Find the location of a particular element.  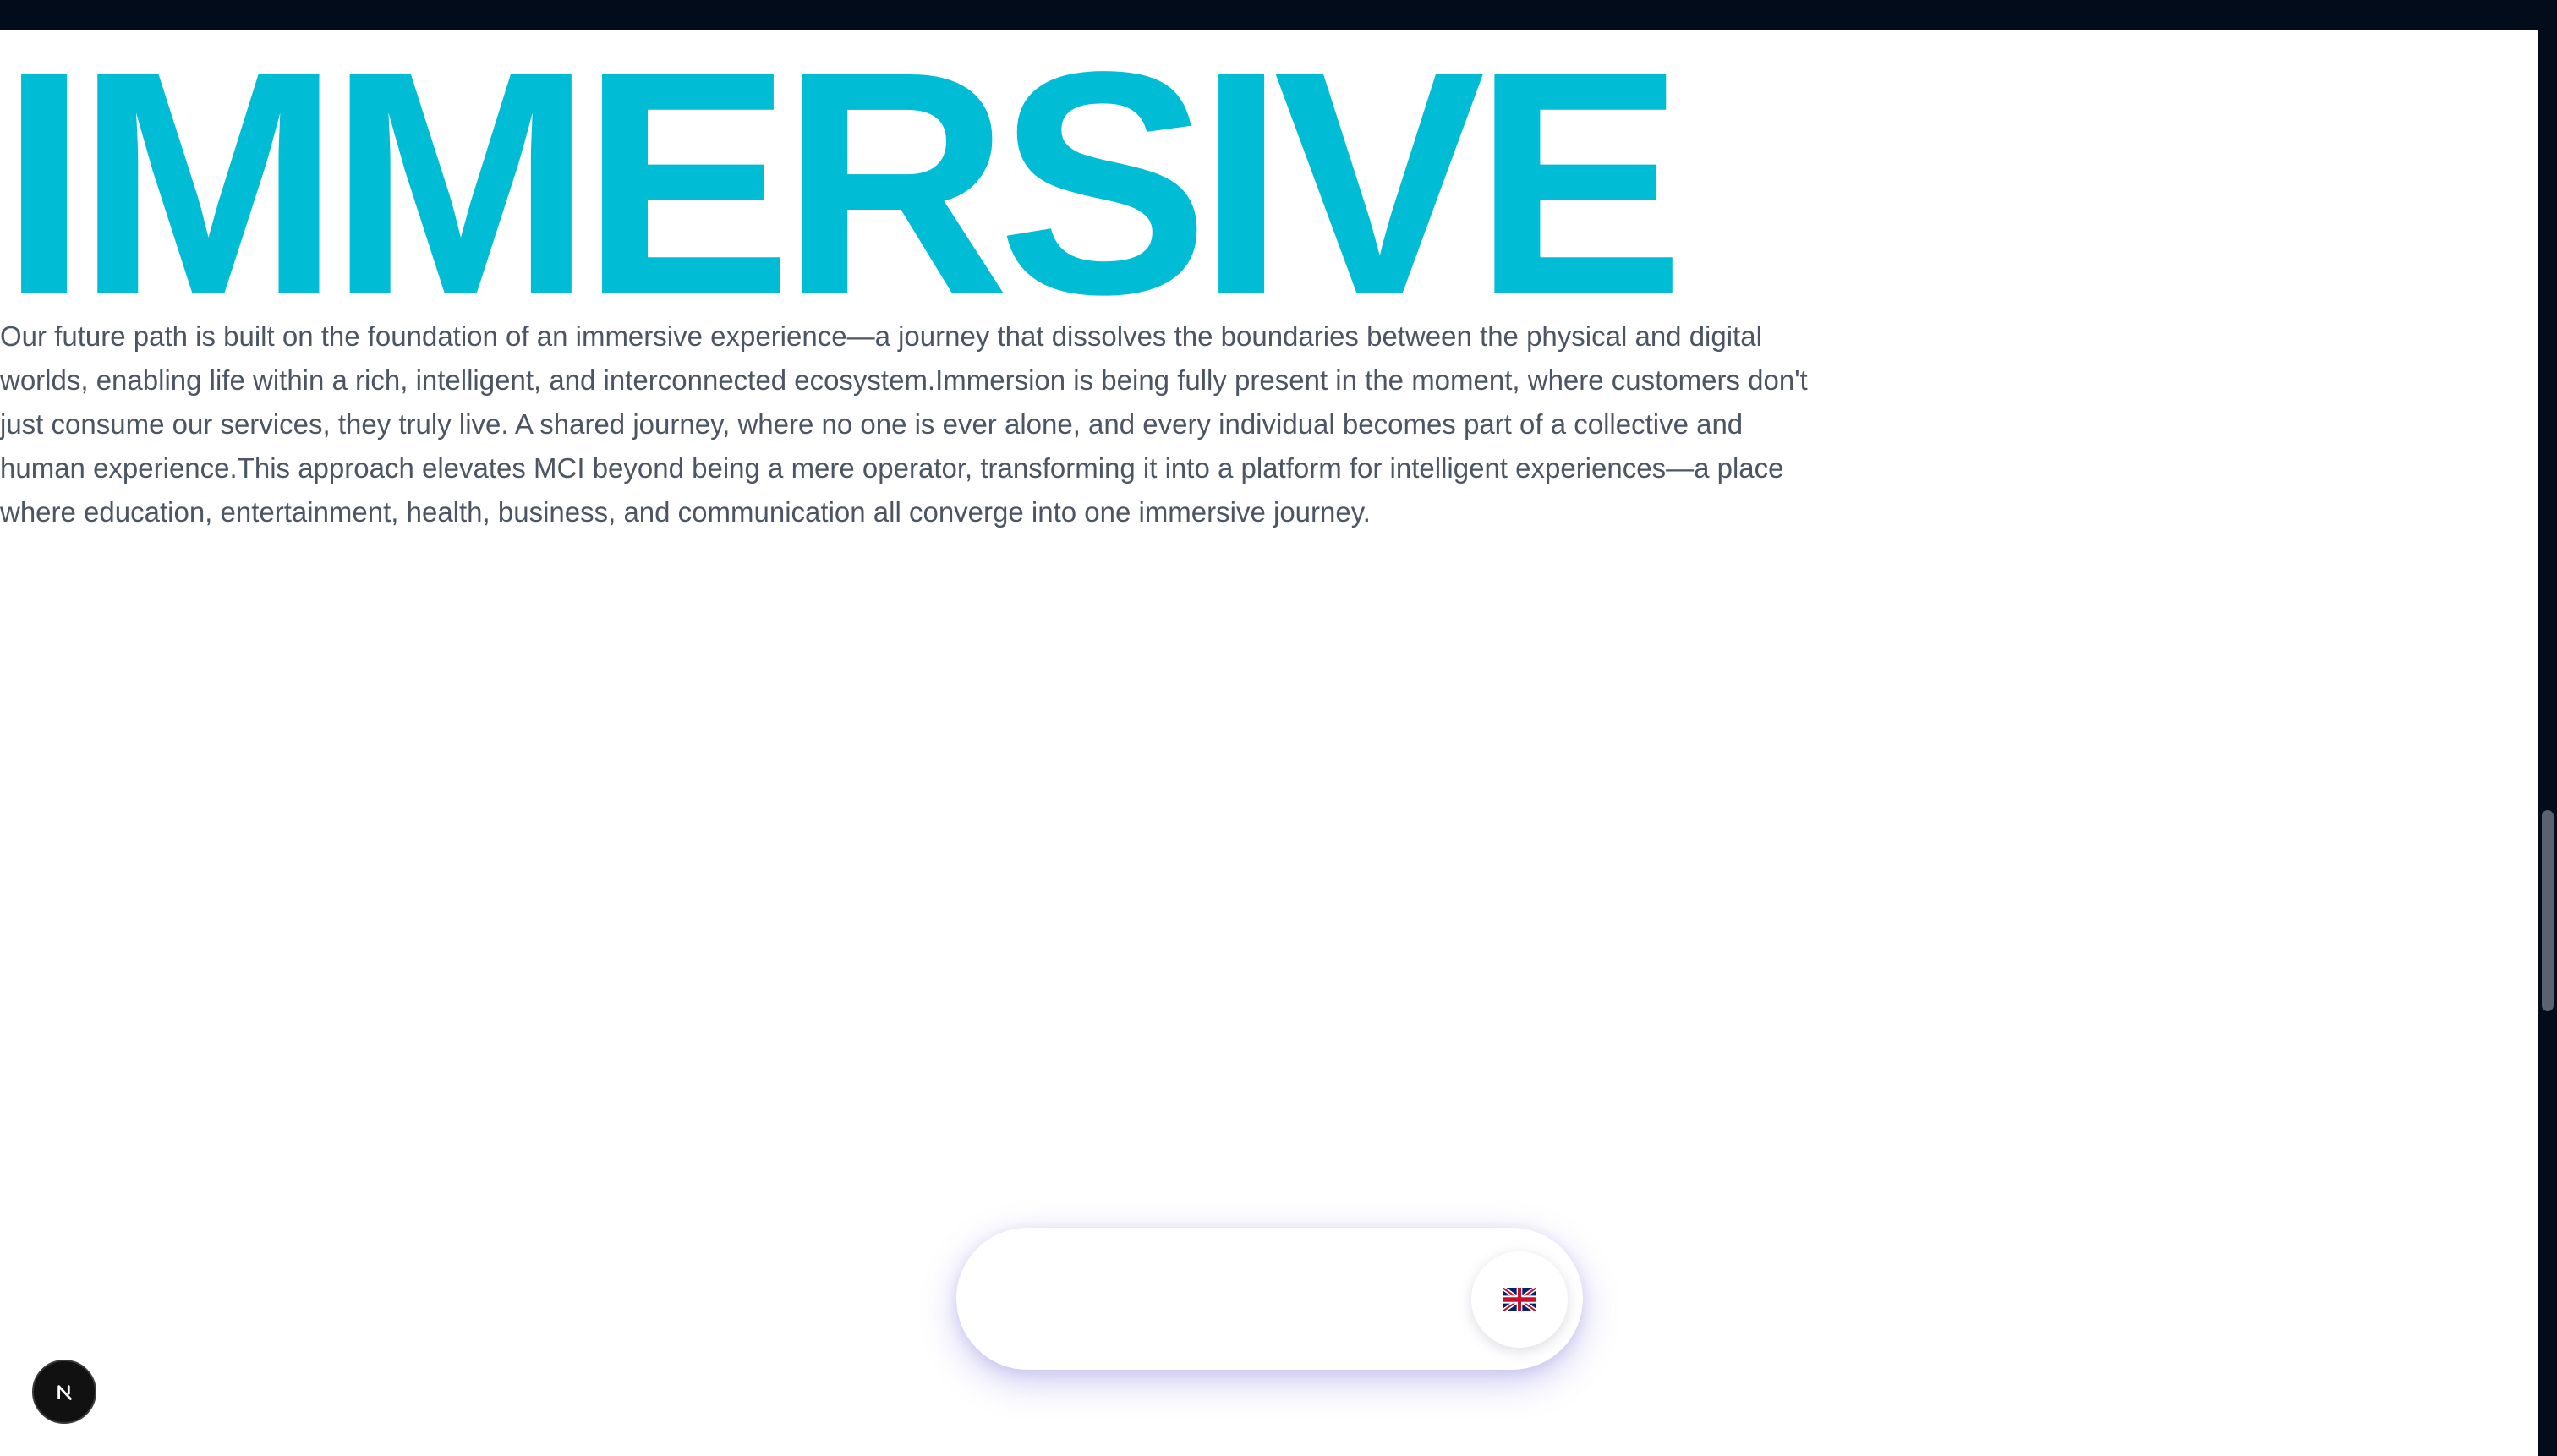

scrollbar-thumb is located at coordinates (2548, 911).